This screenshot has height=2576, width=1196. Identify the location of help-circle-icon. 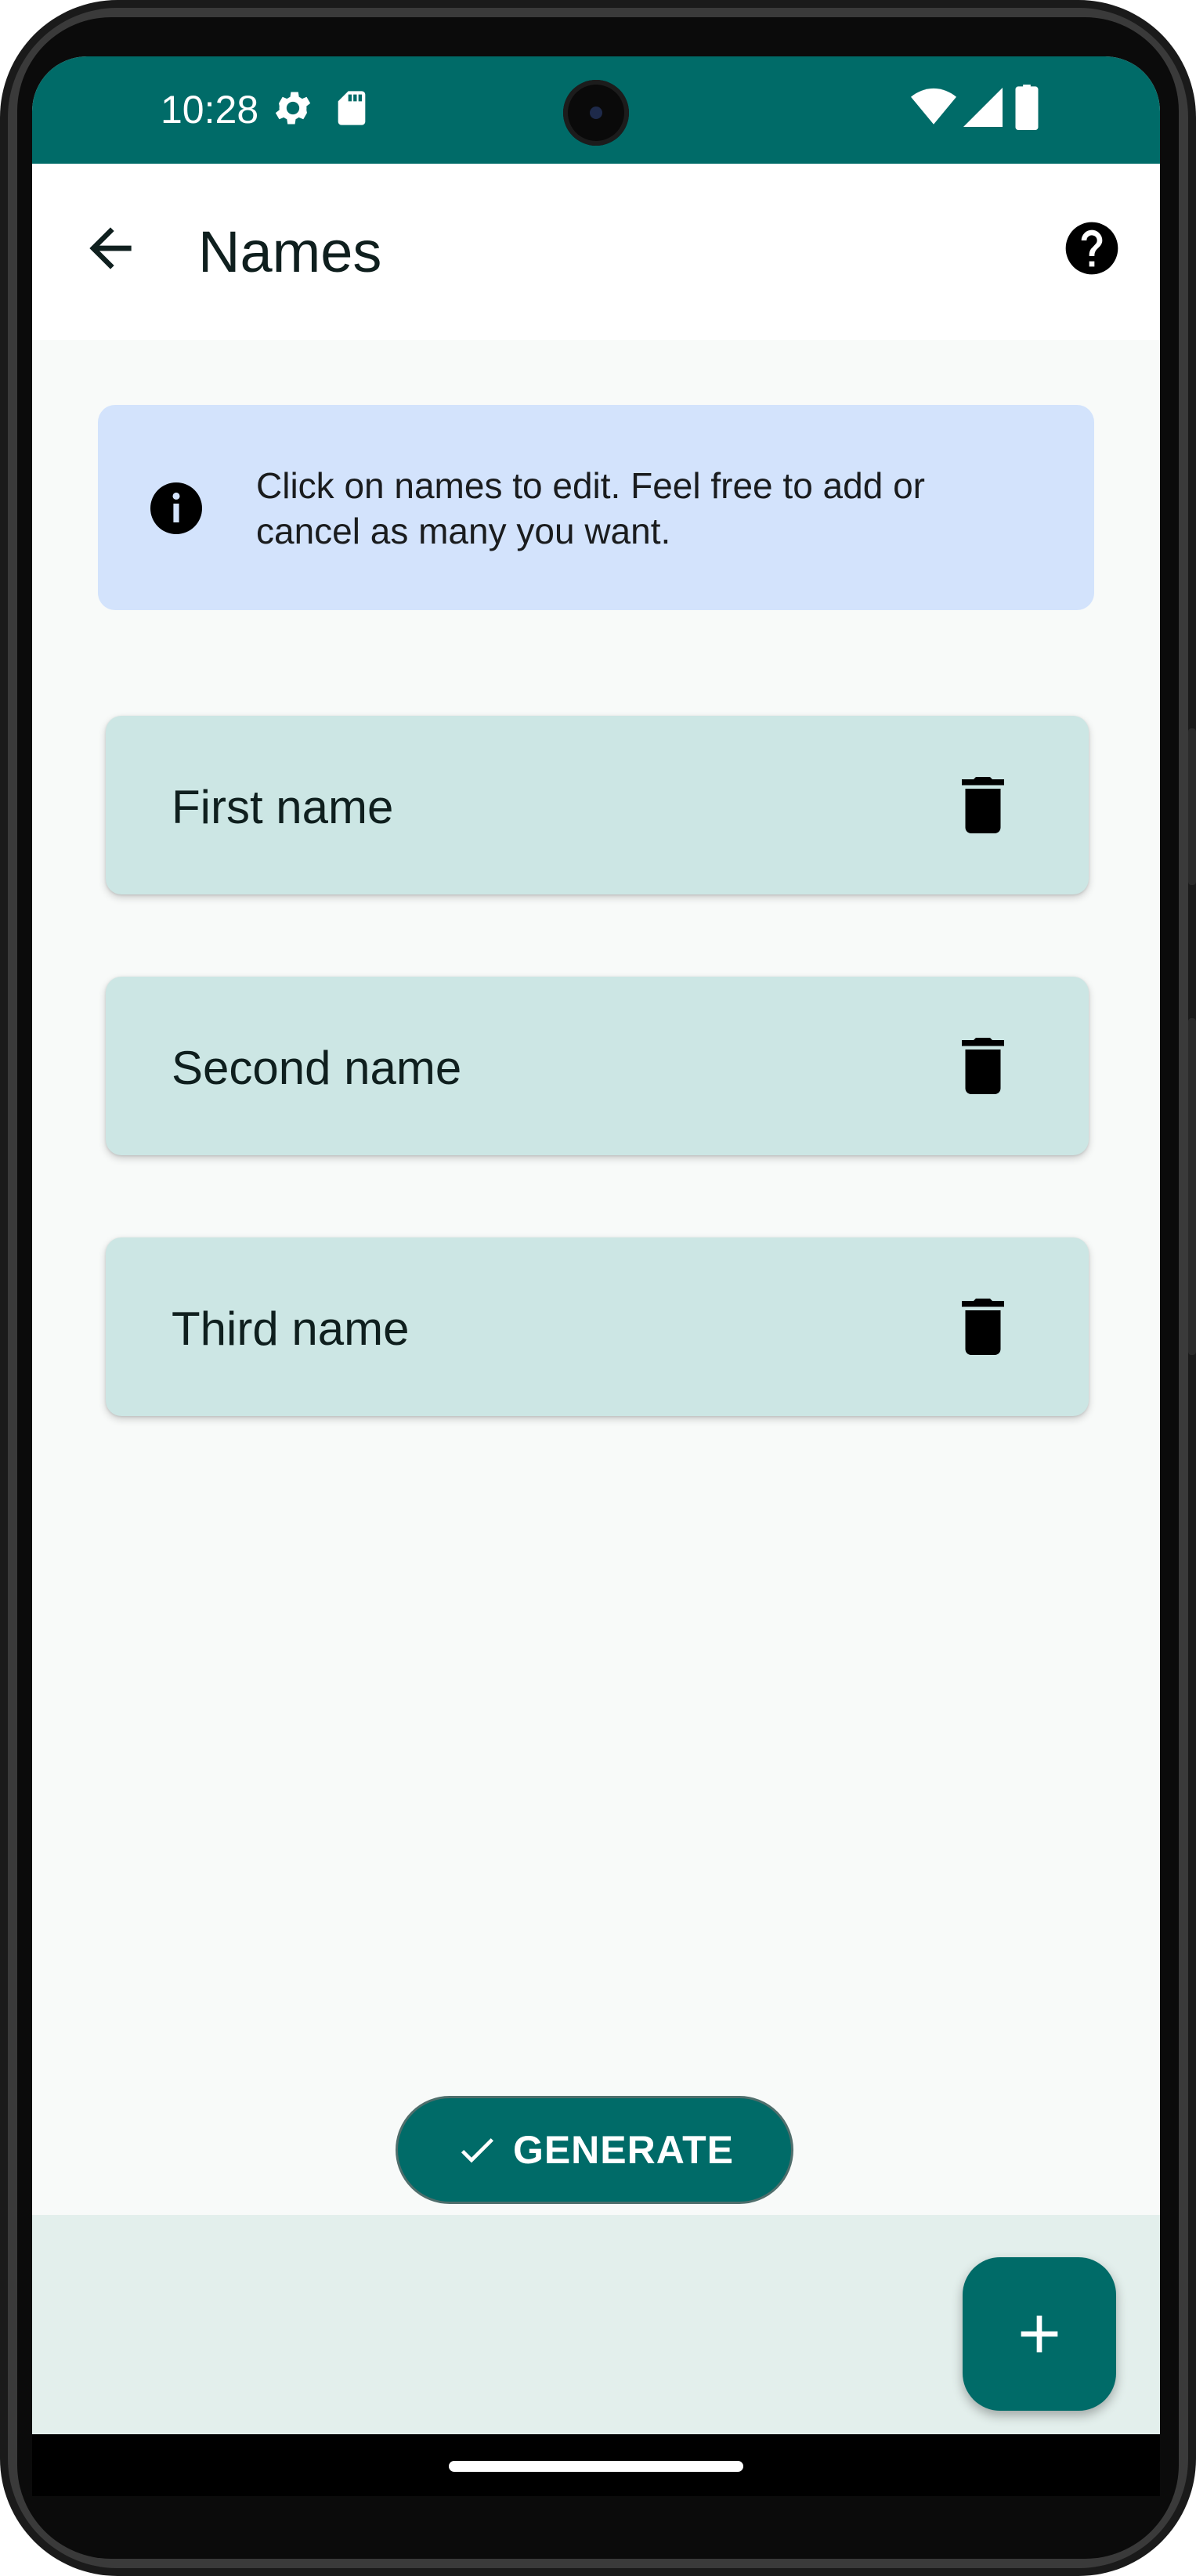
(1092, 248).